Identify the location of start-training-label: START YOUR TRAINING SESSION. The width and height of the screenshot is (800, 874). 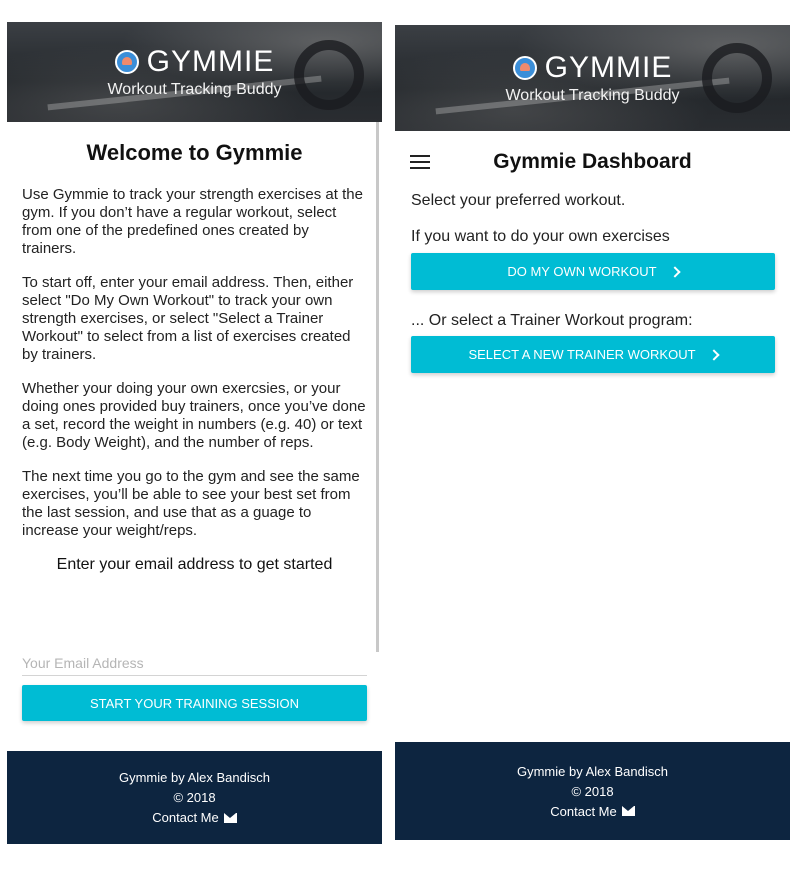
(194, 703).